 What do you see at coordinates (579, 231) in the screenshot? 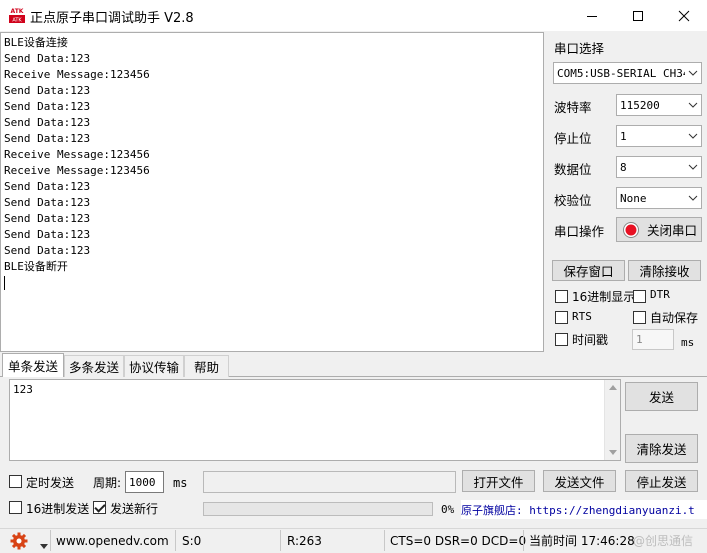
I see `port-op-label: 串口操作` at bounding box center [579, 231].